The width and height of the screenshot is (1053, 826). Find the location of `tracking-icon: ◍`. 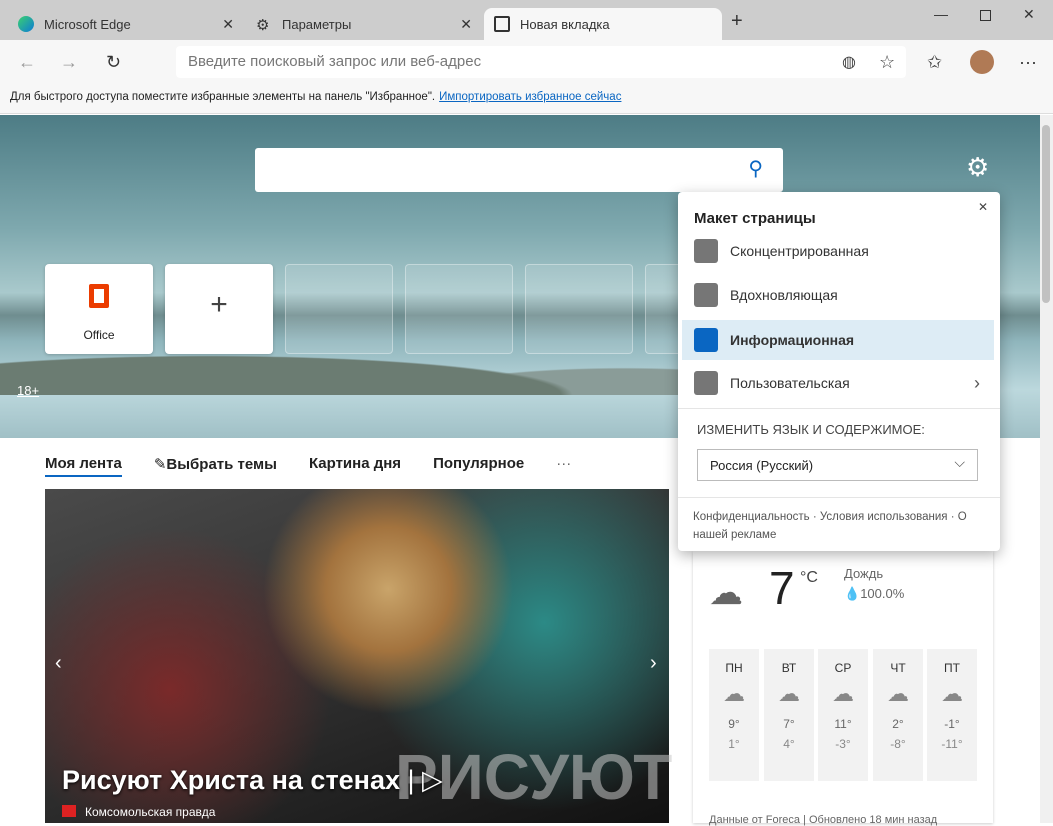

tracking-icon: ◍ is located at coordinates (849, 62).